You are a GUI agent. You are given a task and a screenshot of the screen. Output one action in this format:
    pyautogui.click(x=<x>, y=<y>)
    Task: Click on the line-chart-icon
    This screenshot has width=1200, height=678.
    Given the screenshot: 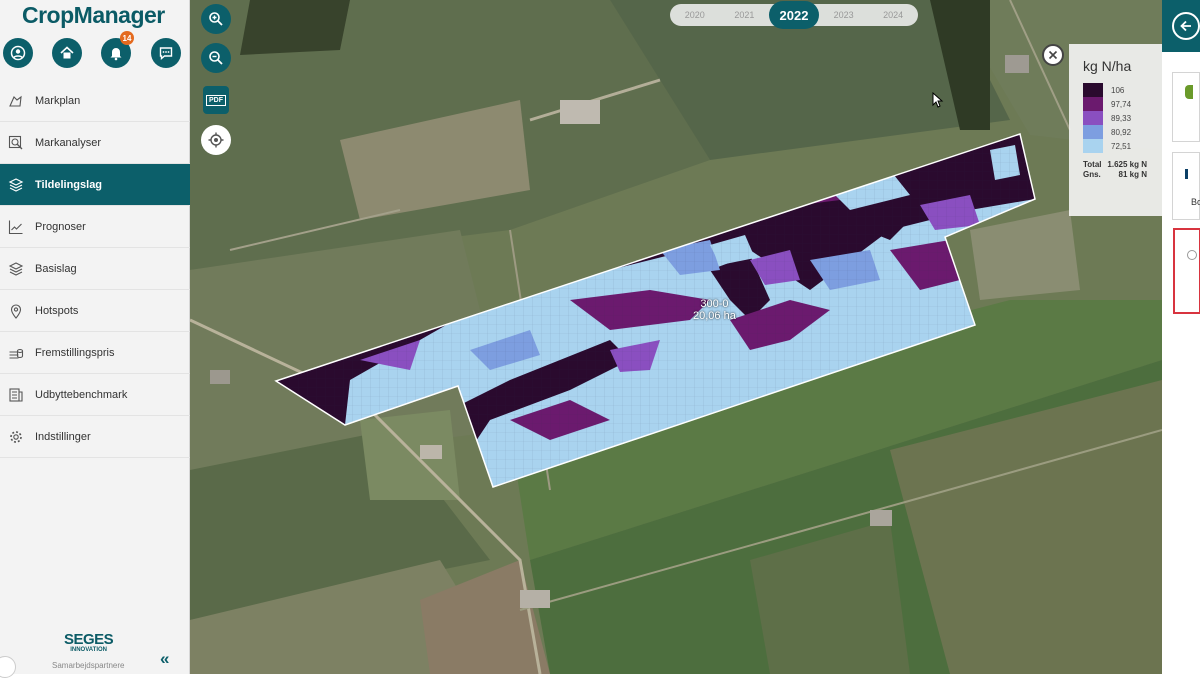 What is the action you would take?
    pyautogui.click(x=16, y=227)
    